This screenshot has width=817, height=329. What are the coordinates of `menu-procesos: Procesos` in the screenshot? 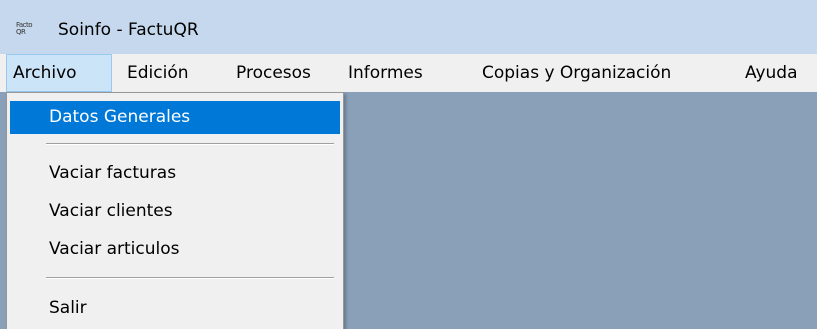 It's located at (270, 73).